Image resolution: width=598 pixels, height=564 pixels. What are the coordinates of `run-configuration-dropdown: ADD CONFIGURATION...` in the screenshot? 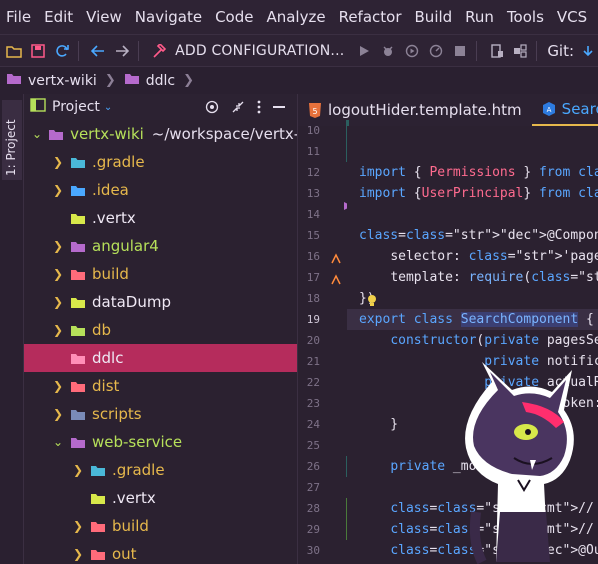 It's located at (259, 51).